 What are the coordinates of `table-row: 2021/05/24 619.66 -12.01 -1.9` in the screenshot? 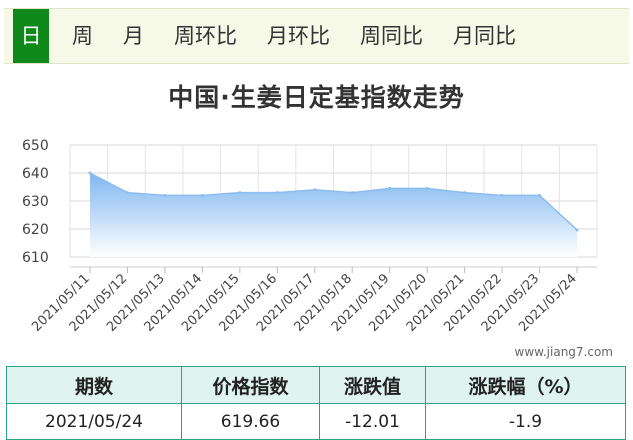 It's located at (316, 421).